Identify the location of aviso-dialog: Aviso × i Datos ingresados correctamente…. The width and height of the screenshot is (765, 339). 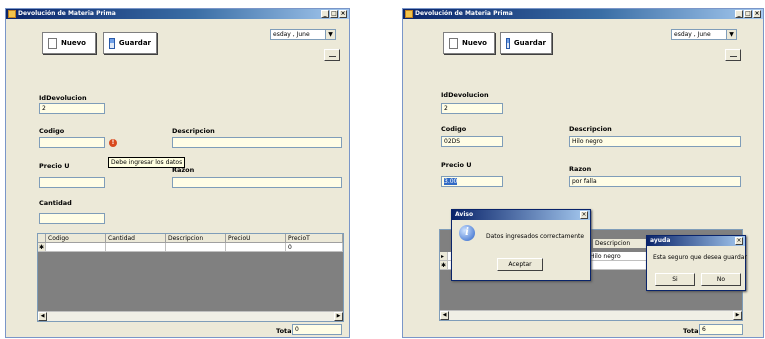
(521, 245).